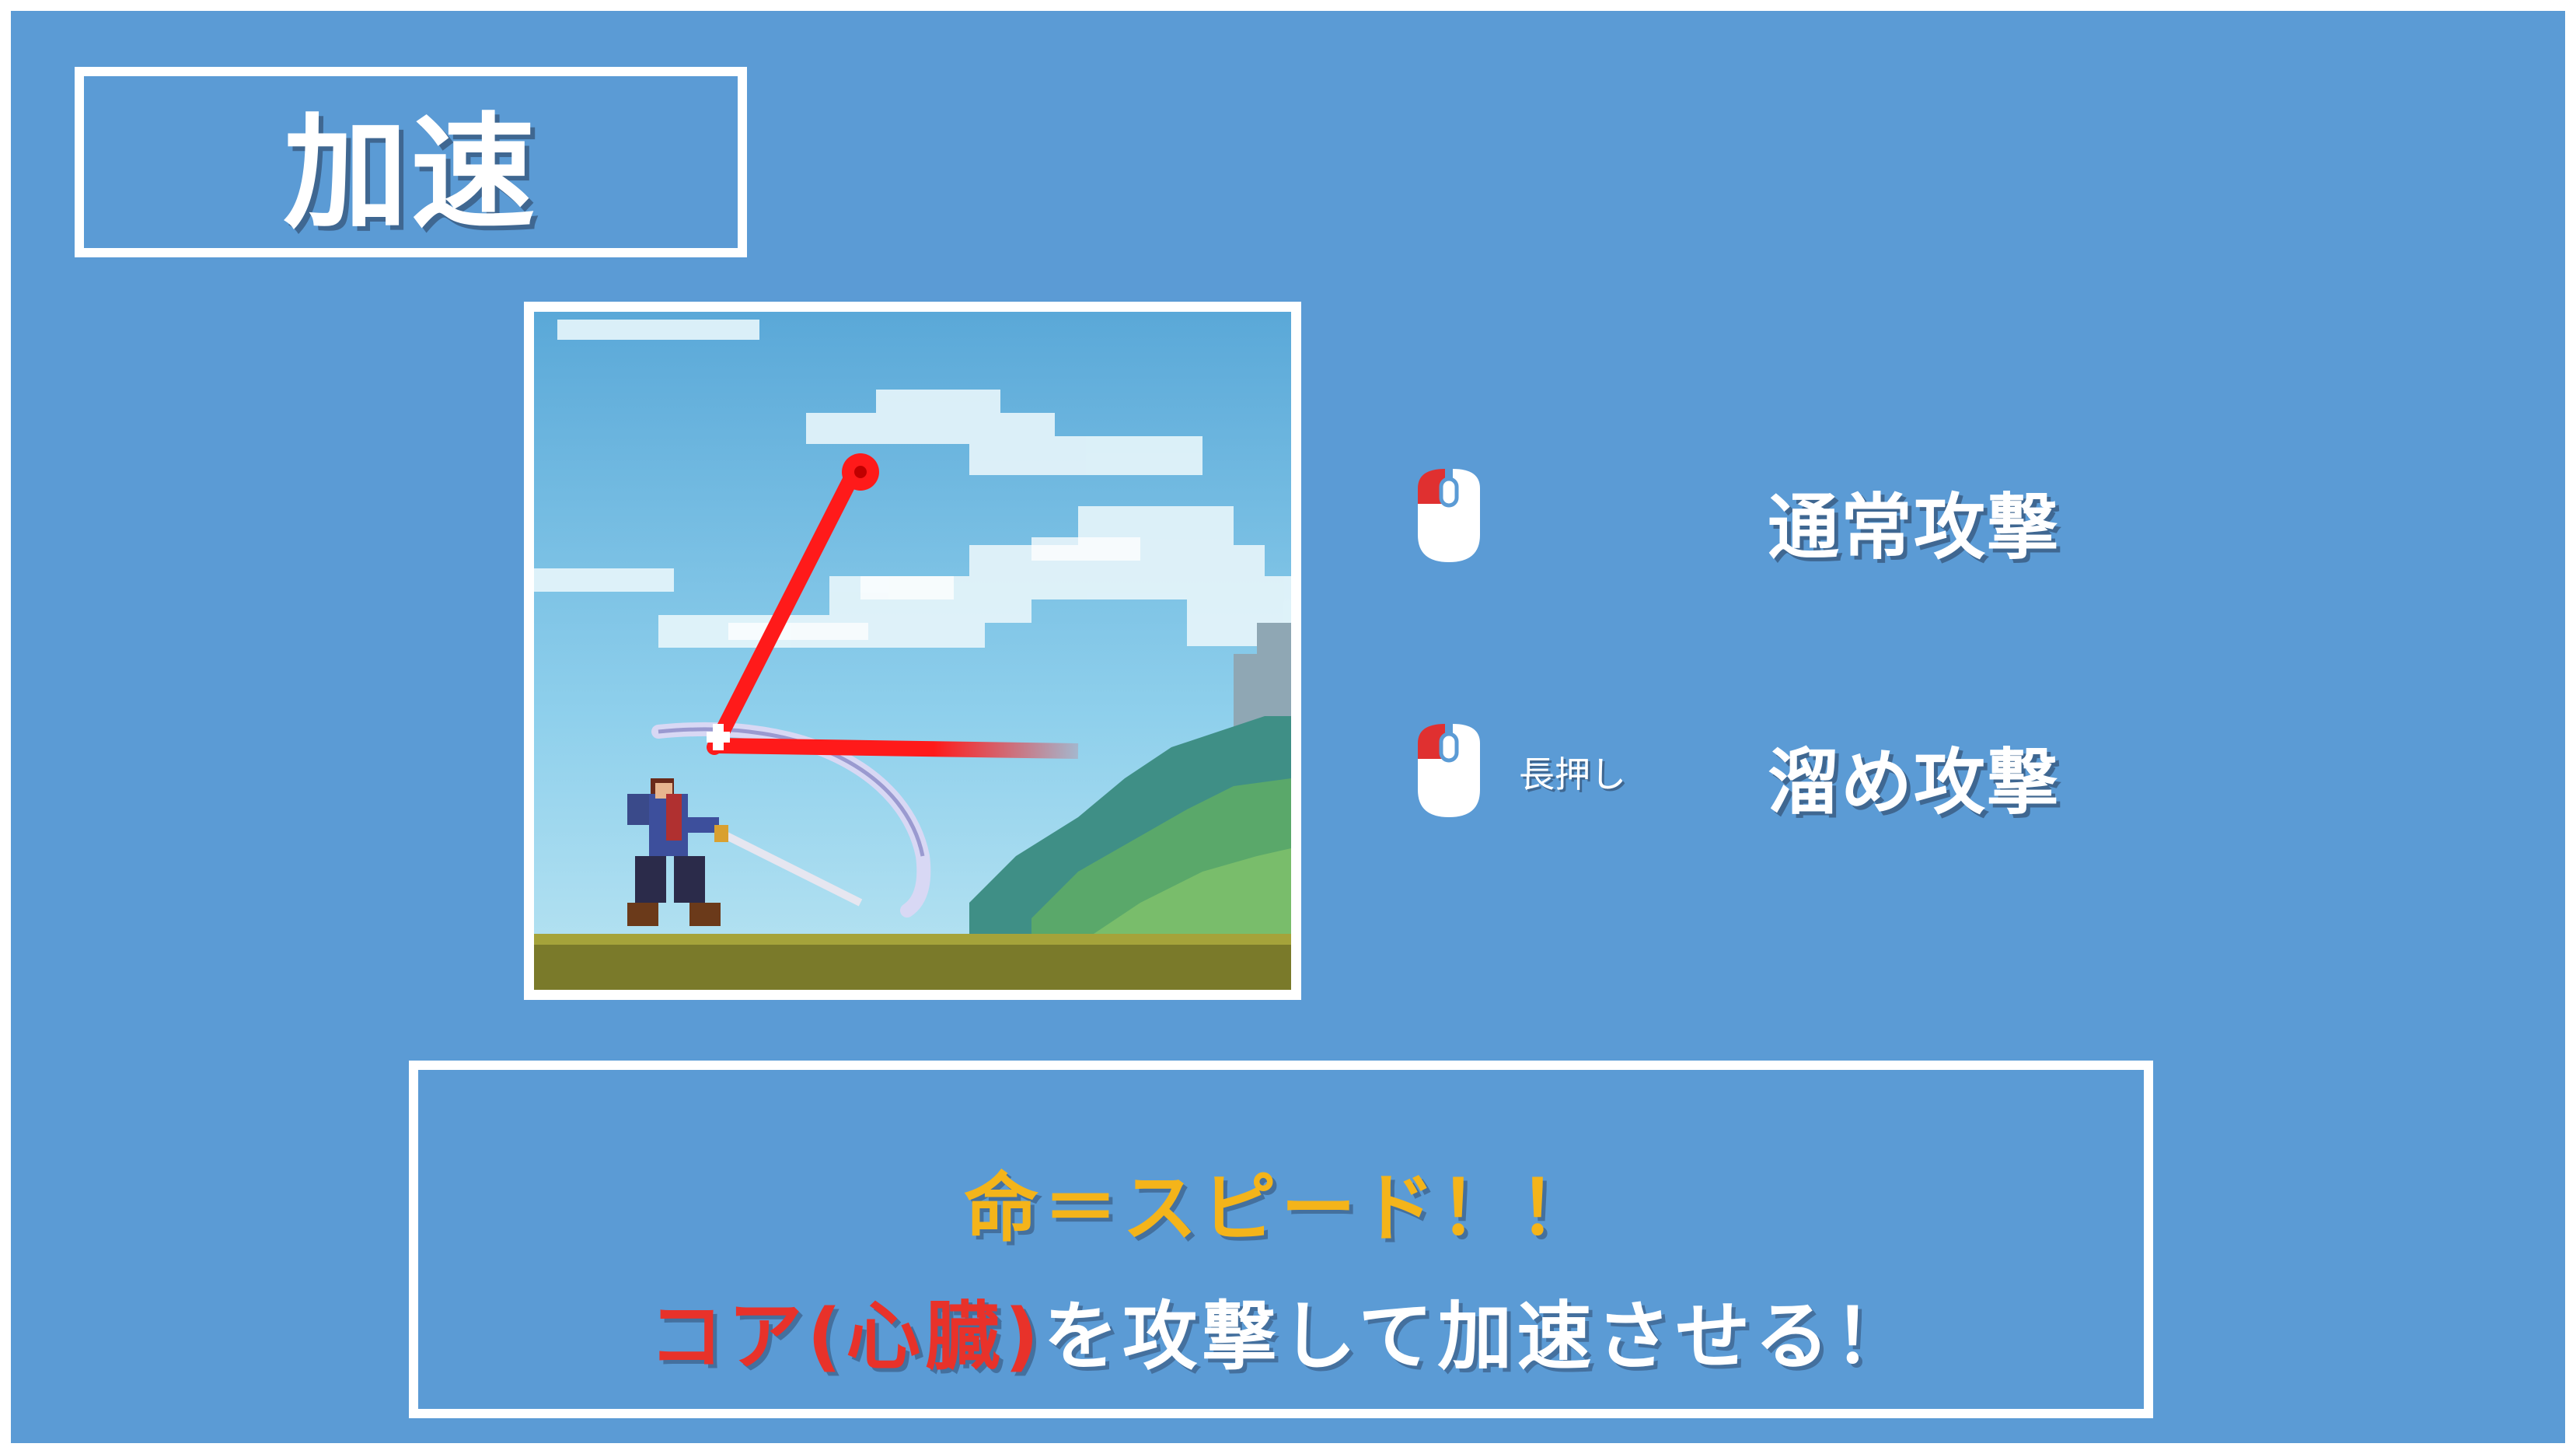  What do you see at coordinates (1760, 775) in the screenshot?
I see `control-charge-attack: 長押し 溜め攻撃` at bounding box center [1760, 775].